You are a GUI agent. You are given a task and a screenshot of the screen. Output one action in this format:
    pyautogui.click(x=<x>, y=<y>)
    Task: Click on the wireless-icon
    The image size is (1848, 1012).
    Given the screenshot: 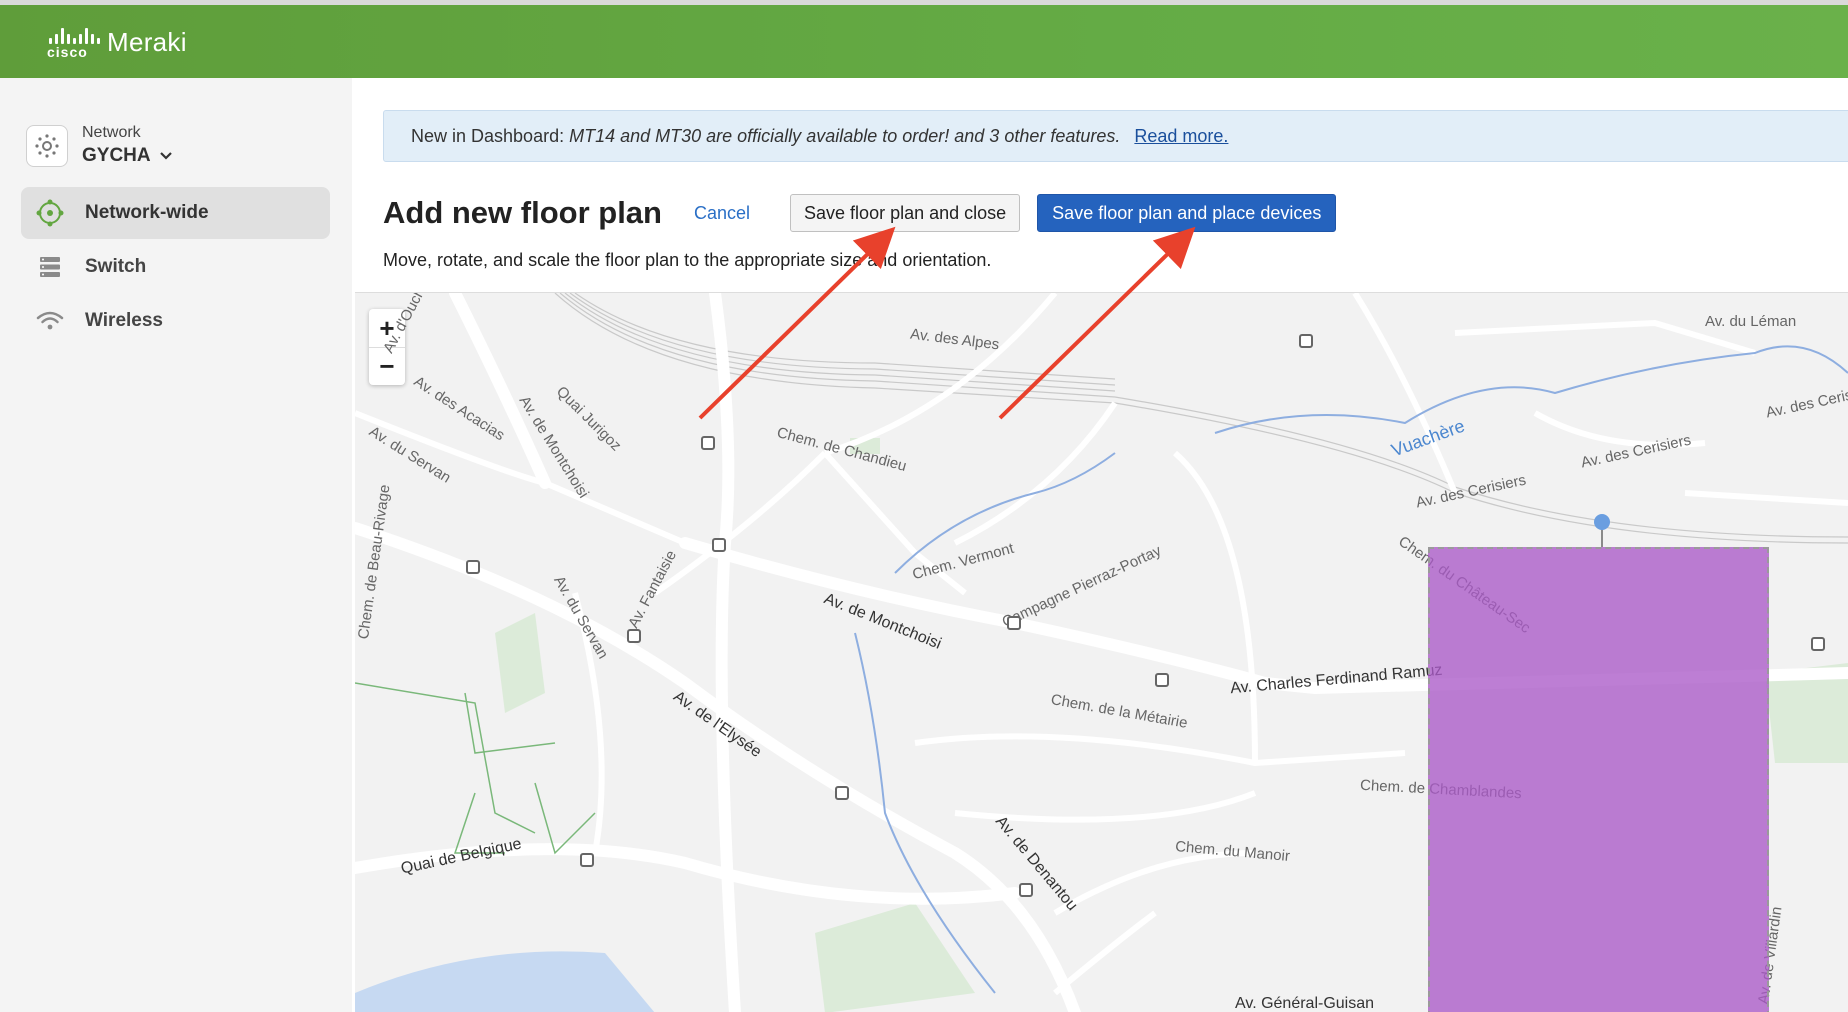 What is the action you would take?
    pyautogui.click(x=50, y=321)
    